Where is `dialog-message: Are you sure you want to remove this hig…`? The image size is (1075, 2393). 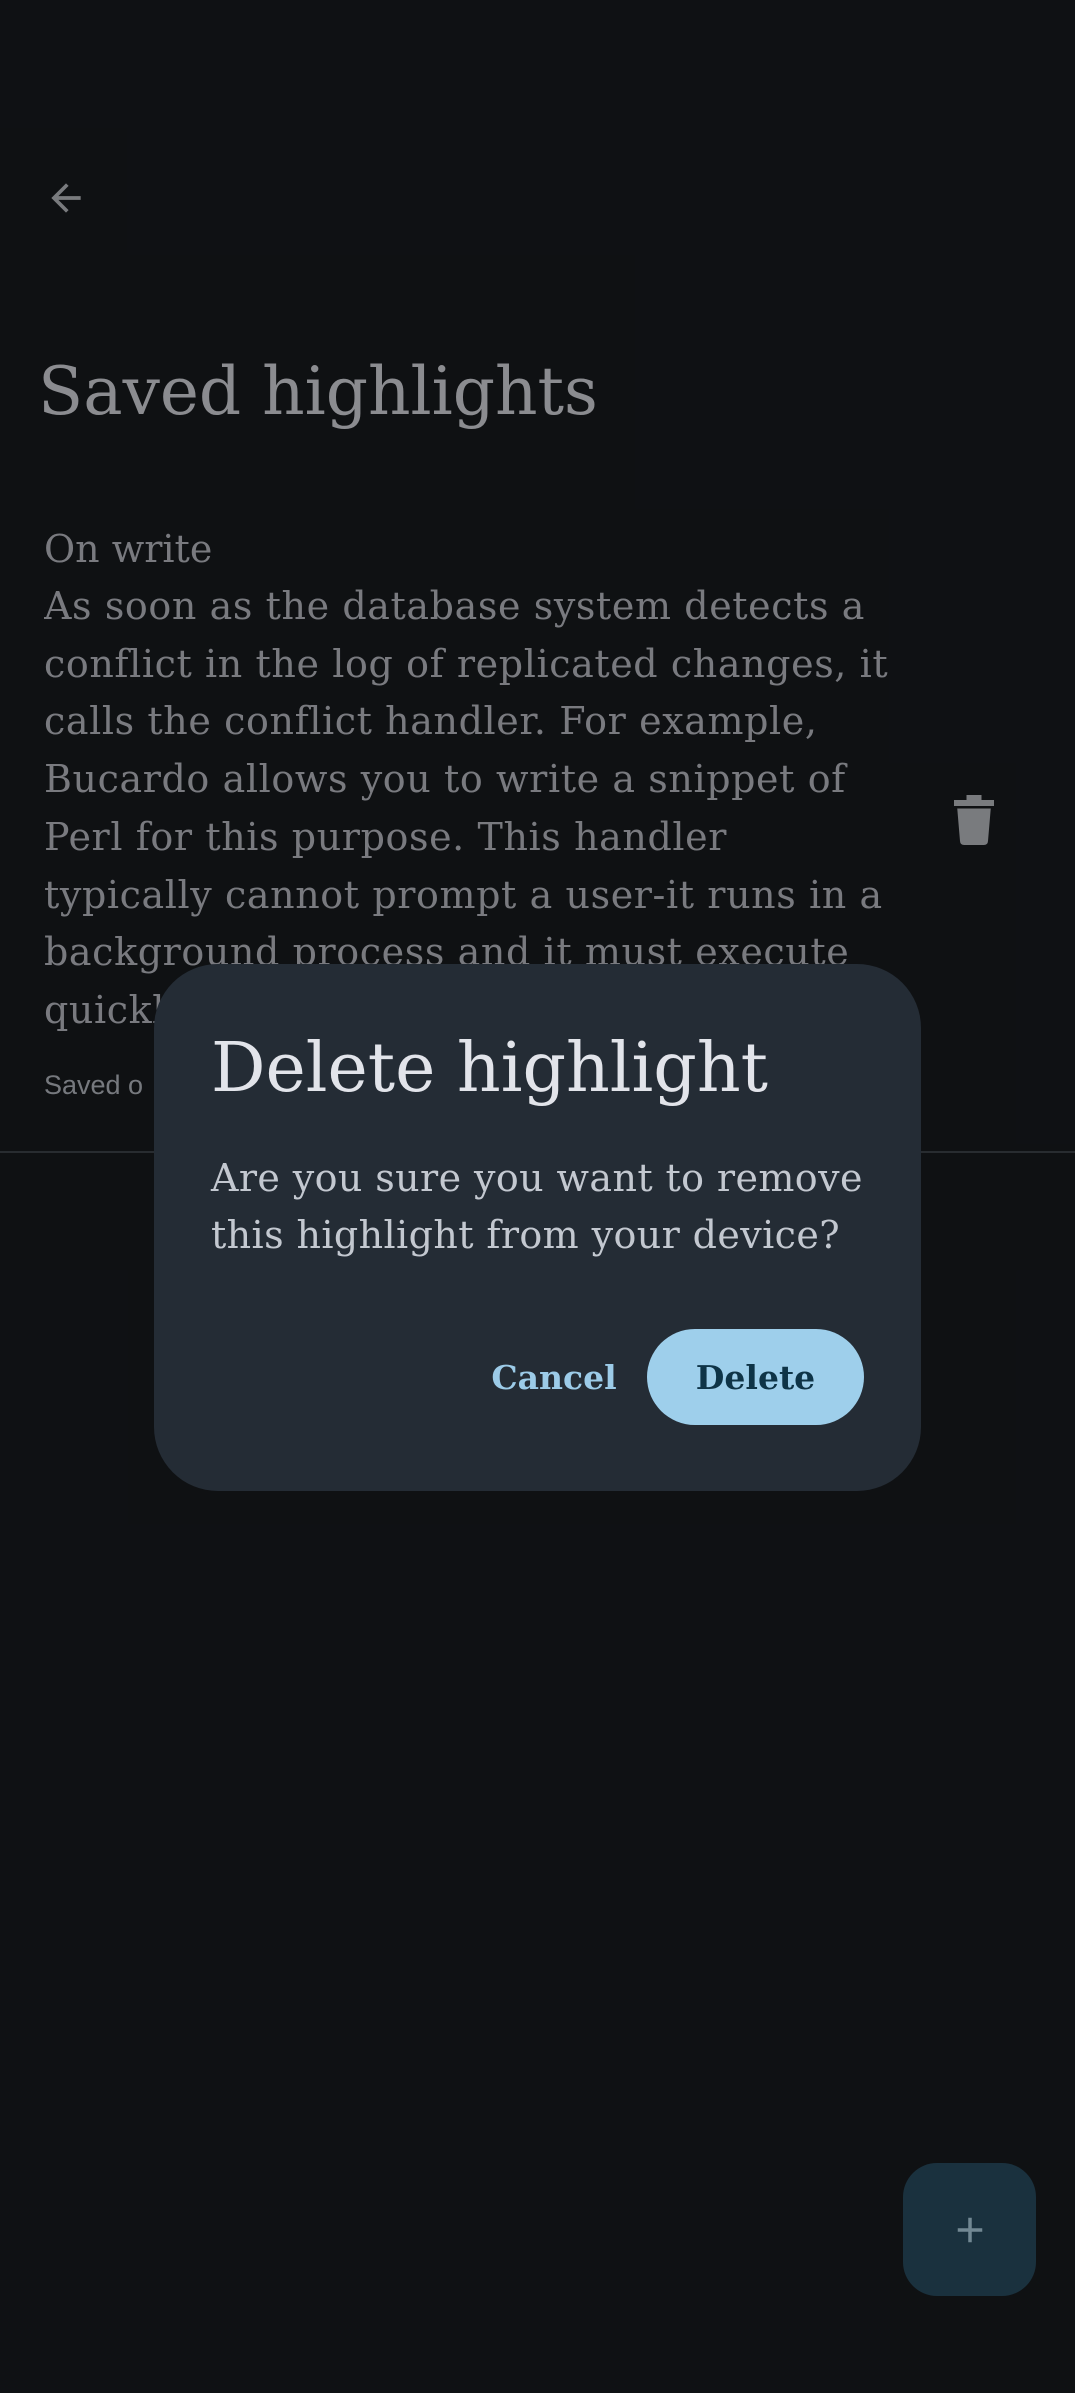
dialog-message: Are you sure you want to remove this hig… is located at coordinates (537, 1206).